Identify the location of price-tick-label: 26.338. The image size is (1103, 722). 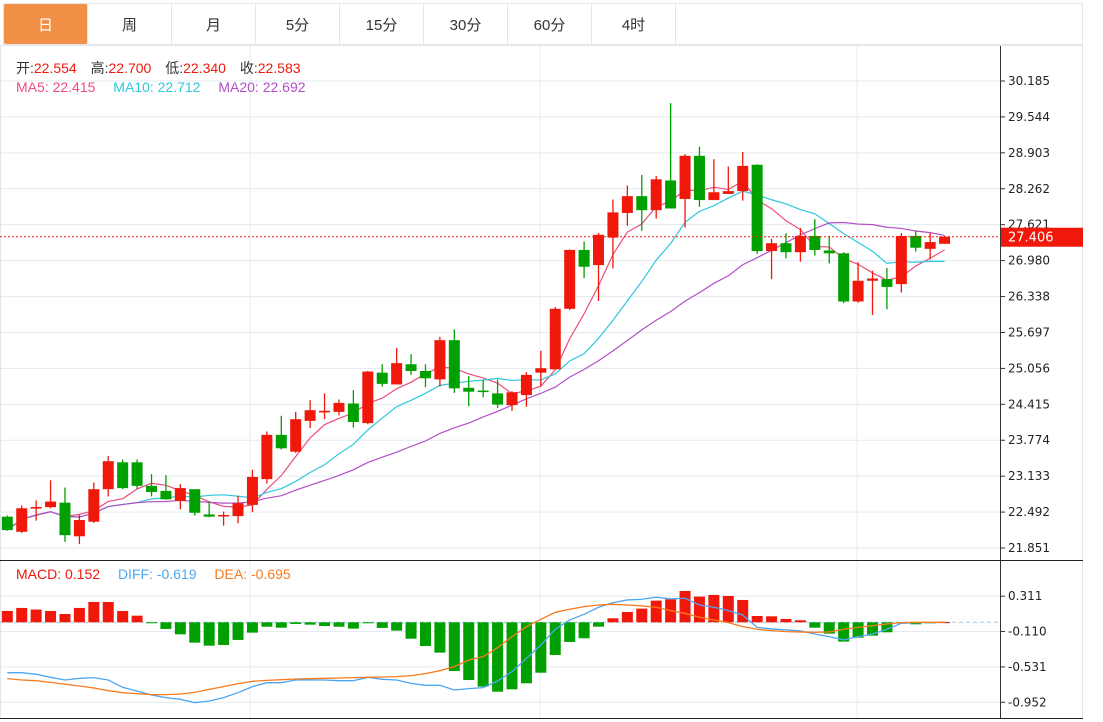
(1029, 297).